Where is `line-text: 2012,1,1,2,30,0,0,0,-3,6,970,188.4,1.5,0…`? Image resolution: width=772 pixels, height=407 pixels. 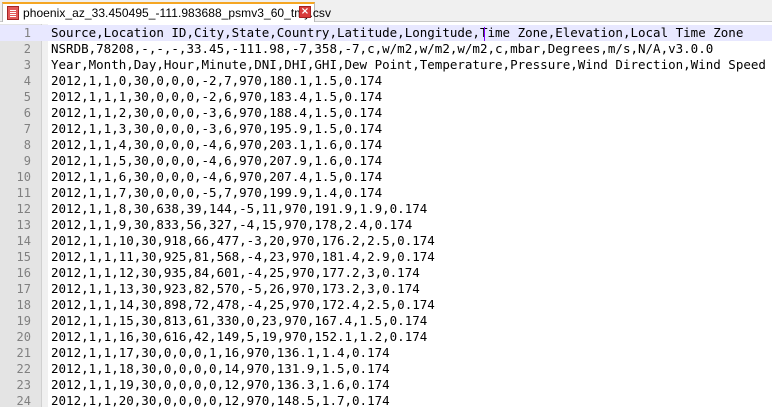 line-text: 2012,1,1,2,30,0,0,0,-3,6,970,188.4,1.5,0… is located at coordinates (216, 113).